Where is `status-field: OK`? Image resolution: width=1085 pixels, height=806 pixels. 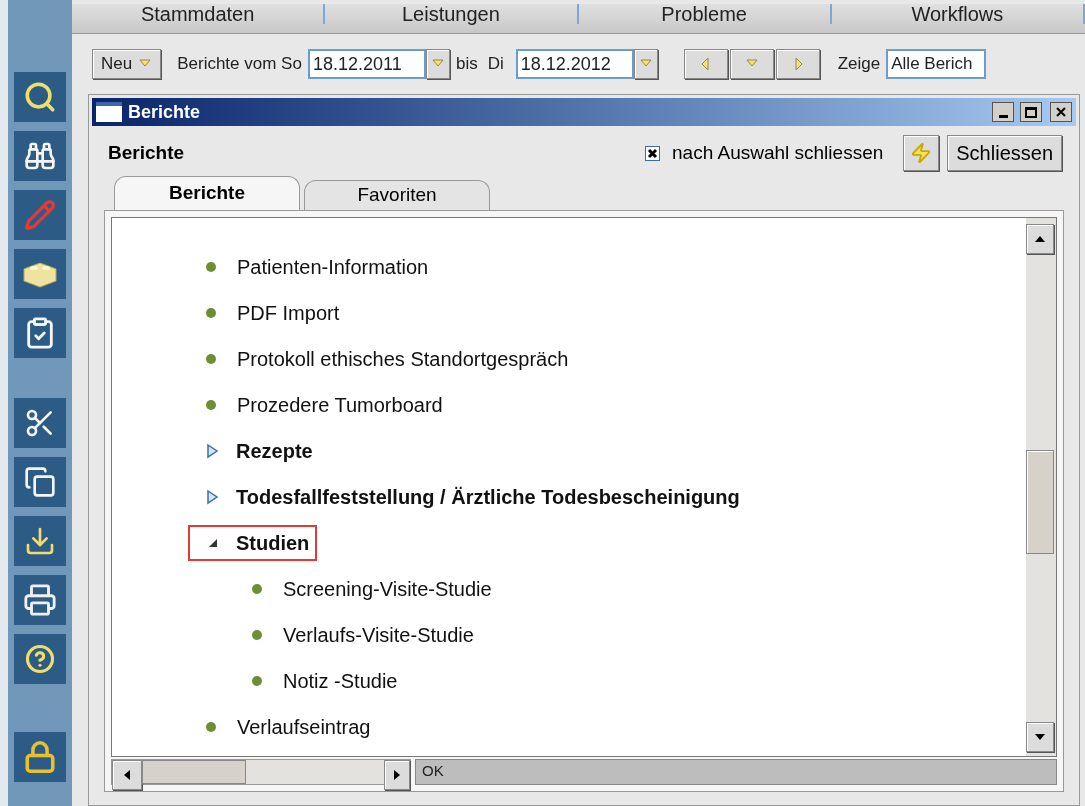 status-field: OK is located at coordinates (736, 772).